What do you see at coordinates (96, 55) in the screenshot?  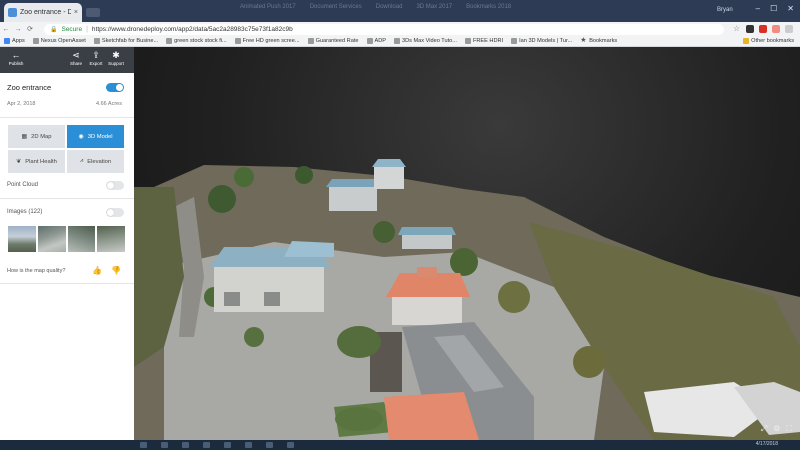 I see `export-icon: ⇪` at bounding box center [96, 55].